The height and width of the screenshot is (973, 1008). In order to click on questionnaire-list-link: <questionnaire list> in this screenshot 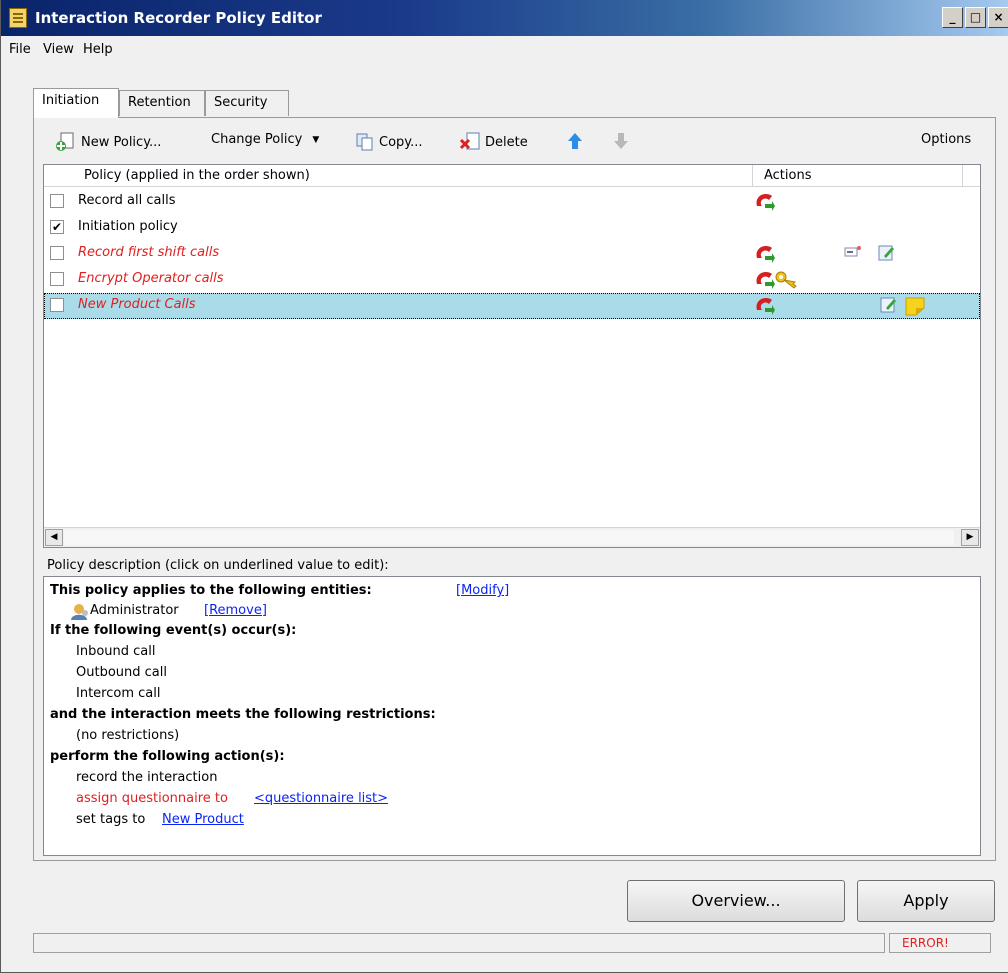, I will do `click(321, 798)`.